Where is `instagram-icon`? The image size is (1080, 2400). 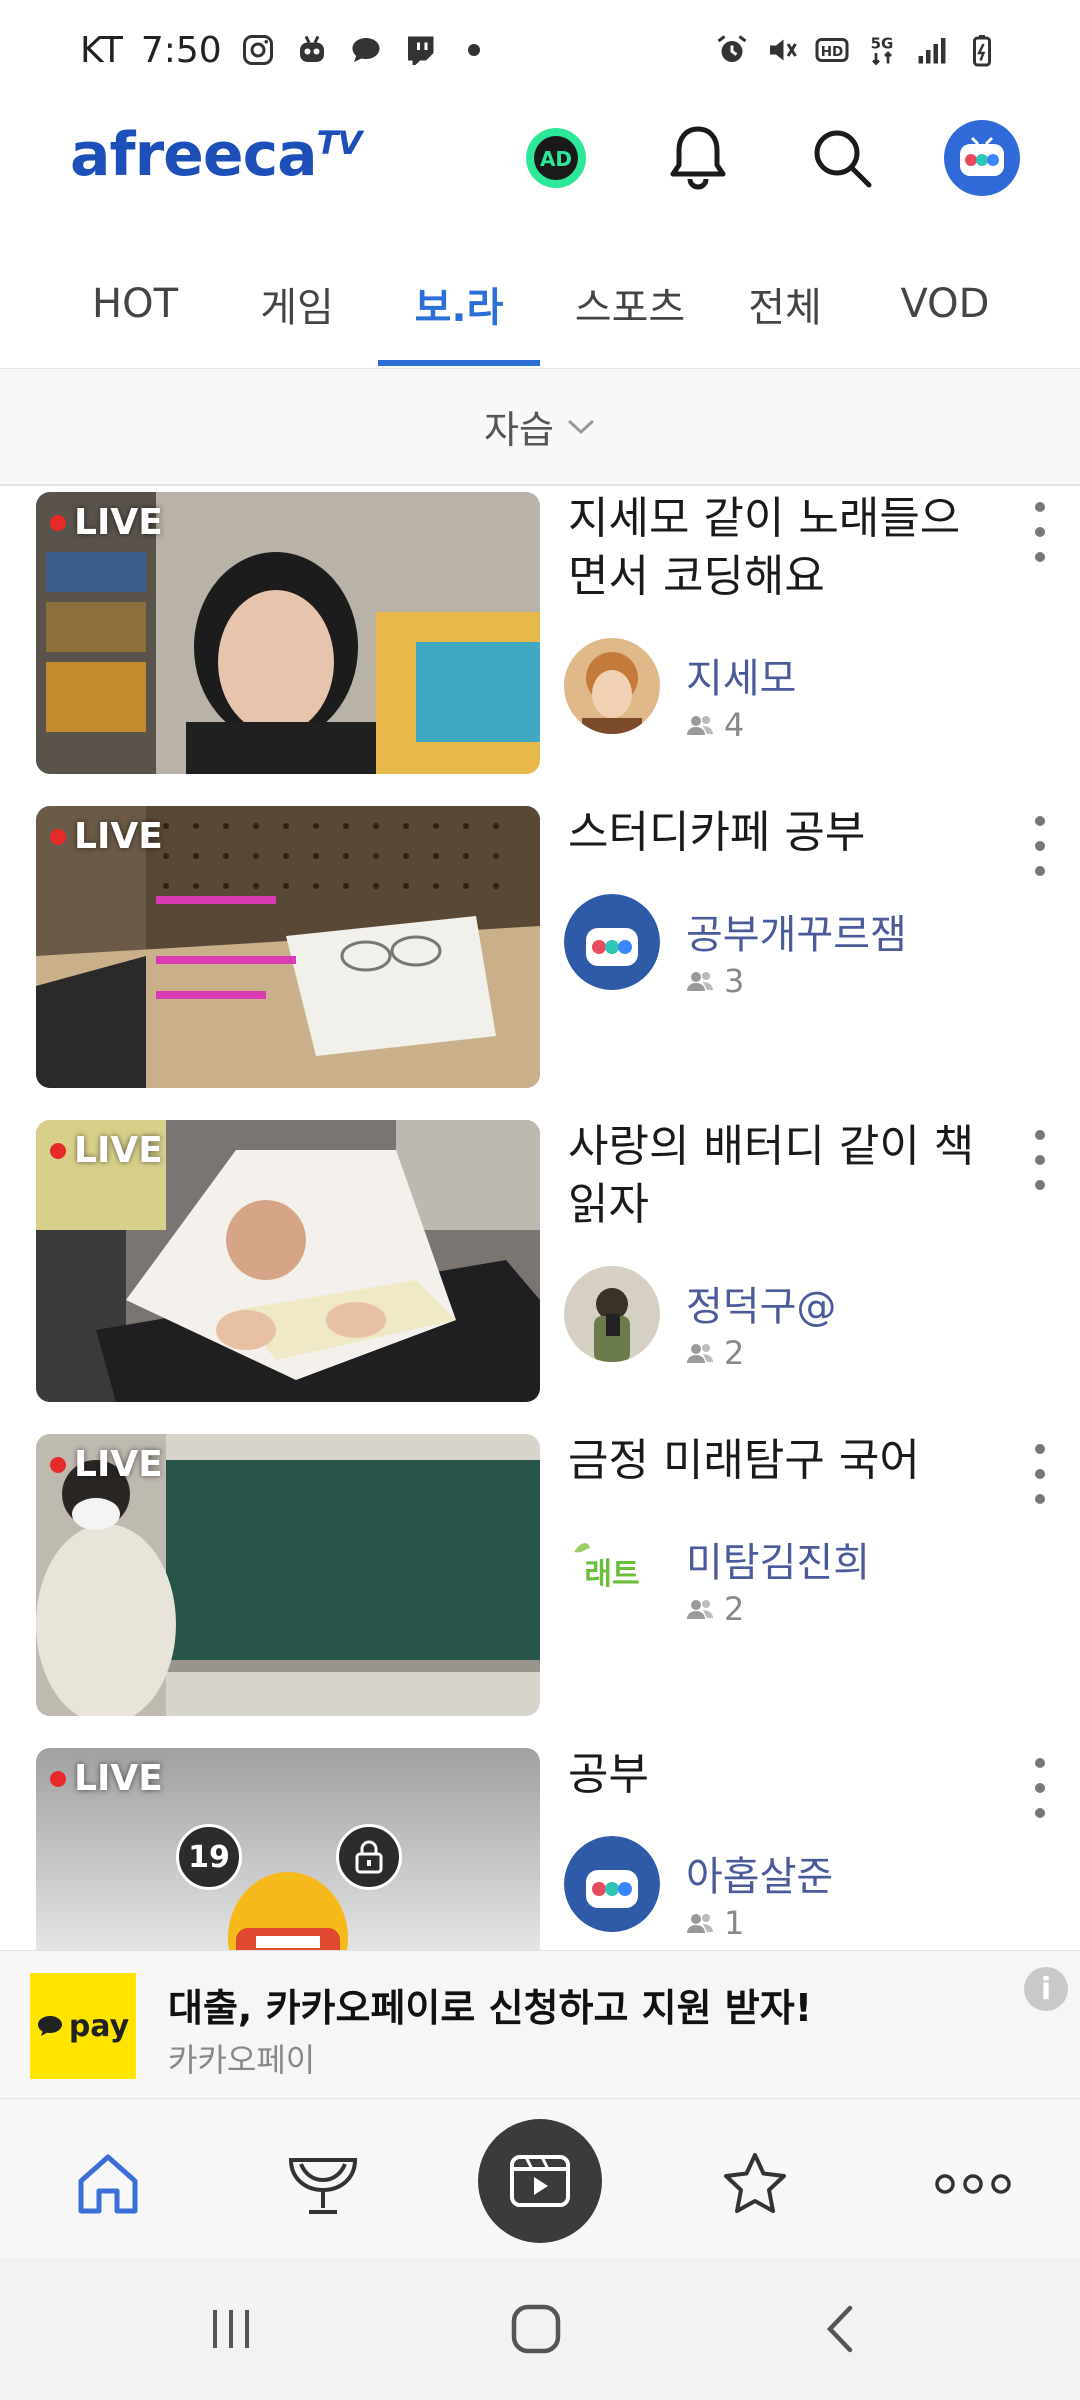 instagram-icon is located at coordinates (257, 50).